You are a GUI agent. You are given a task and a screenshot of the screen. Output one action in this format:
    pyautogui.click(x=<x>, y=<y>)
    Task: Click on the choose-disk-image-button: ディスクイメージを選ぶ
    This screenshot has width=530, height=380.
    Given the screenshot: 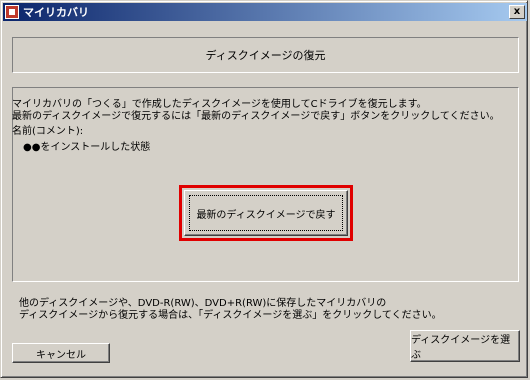 What is the action you would take?
    pyautogui.click(x=465, y=346)
    